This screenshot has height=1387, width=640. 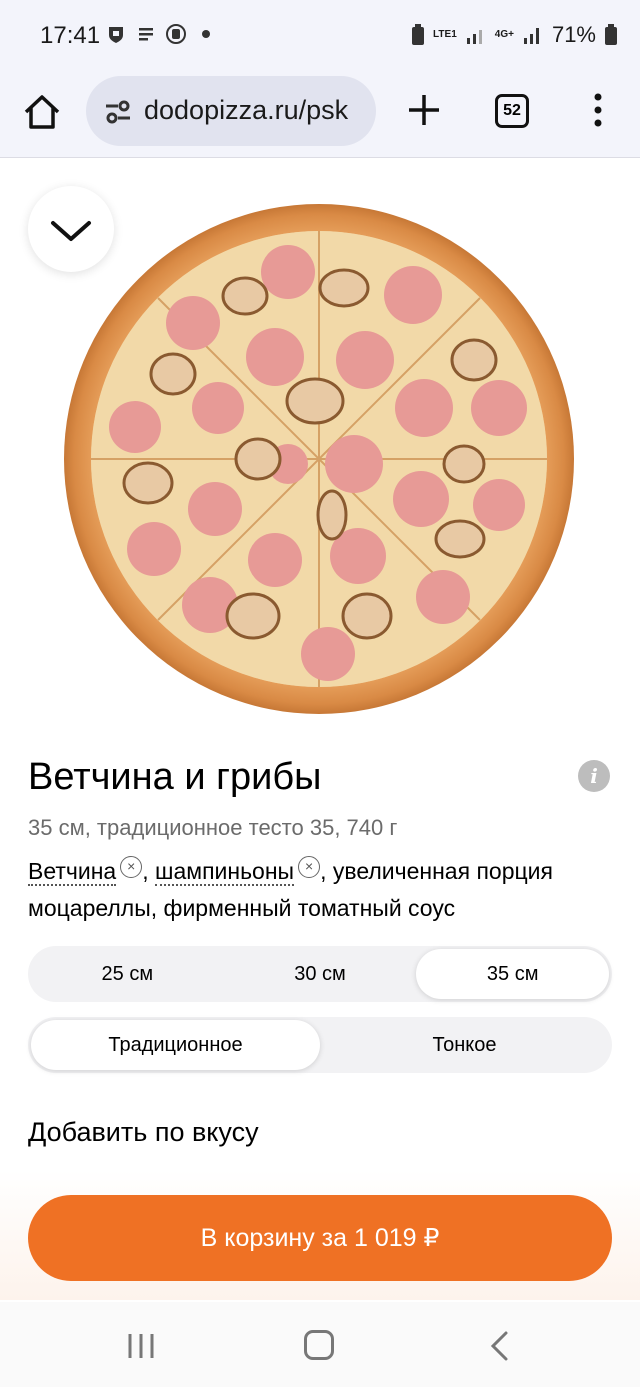 What do you see at coordinates (500, 1346) in the screenshot?
I see `back-icon` at bounding box center [500, 1346].